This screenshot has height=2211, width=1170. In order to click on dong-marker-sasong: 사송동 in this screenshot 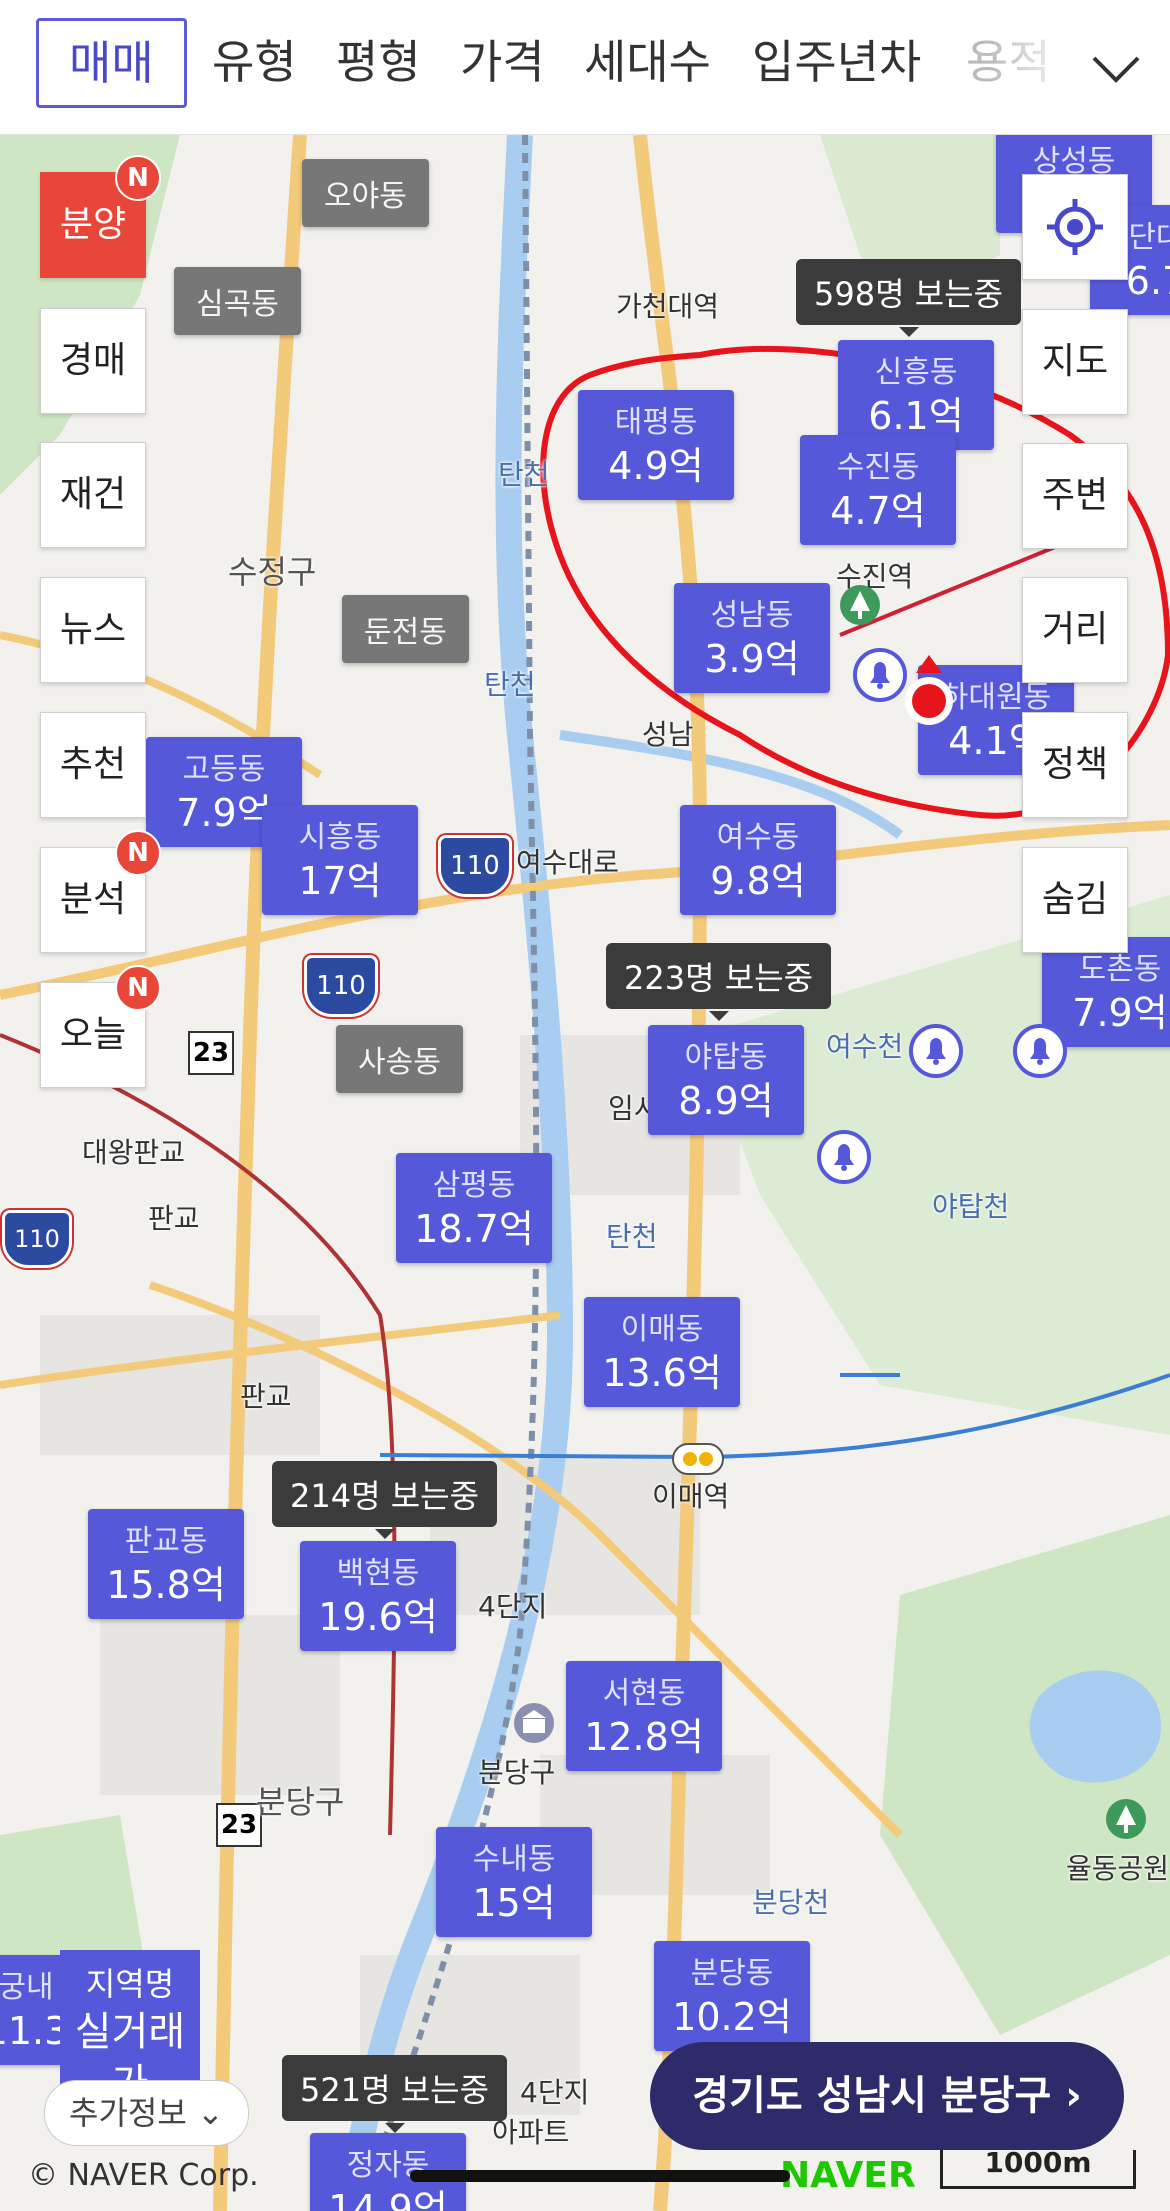, I will do `click(399, 1059)`.